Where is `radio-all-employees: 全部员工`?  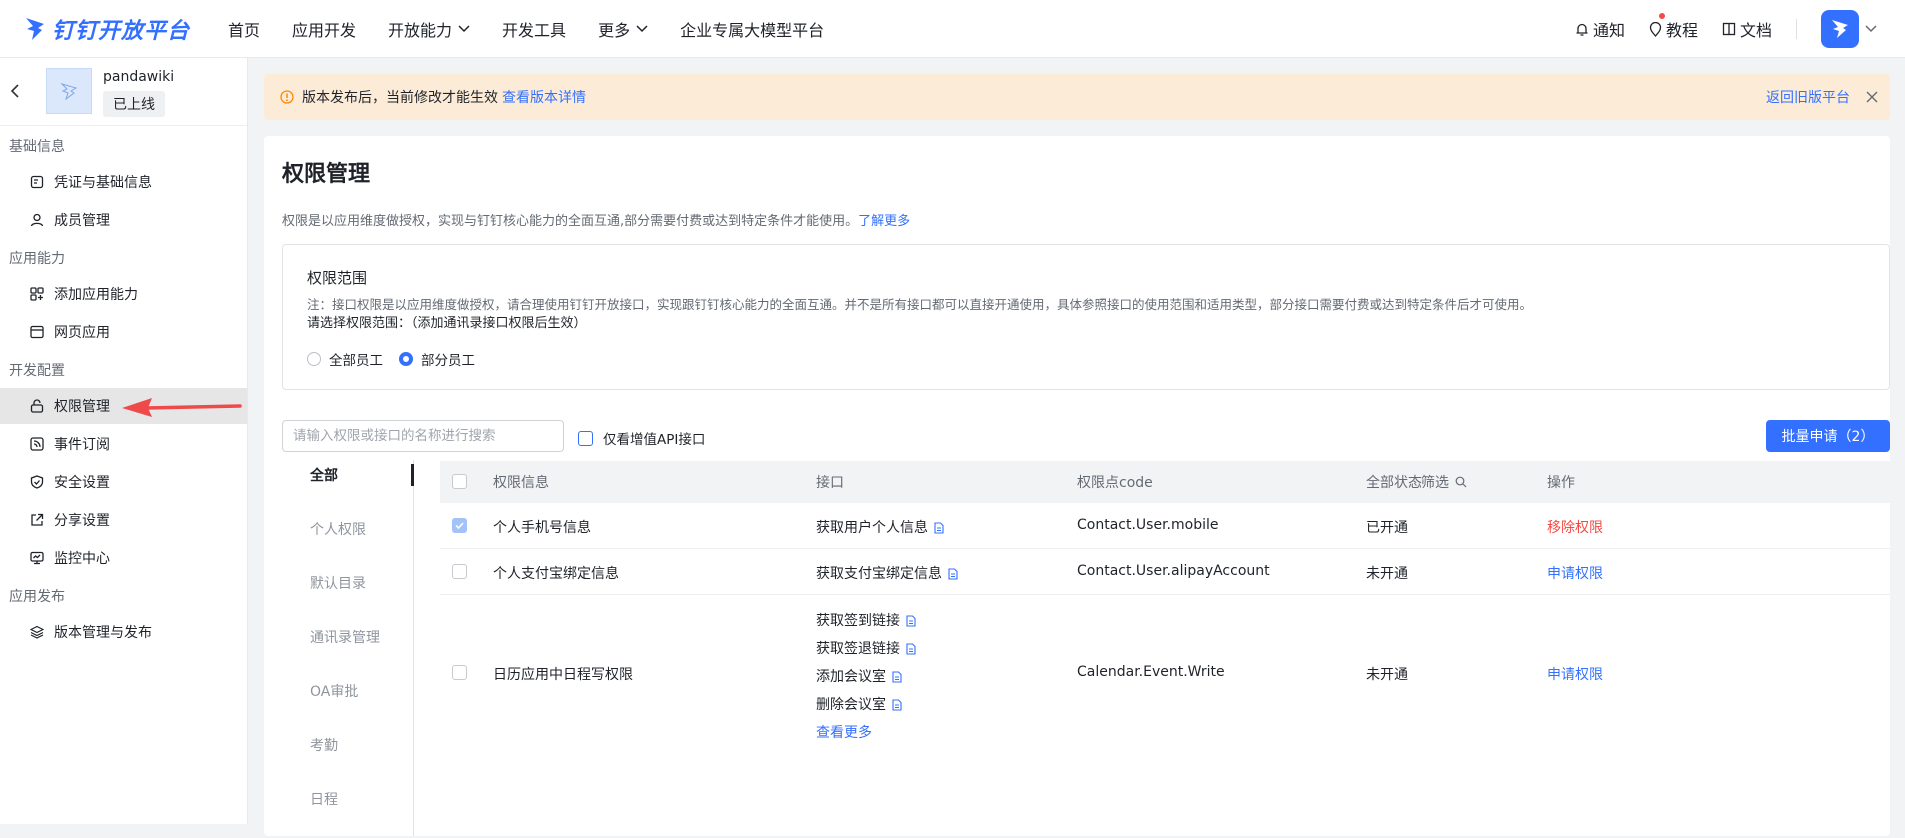
radio-all-employees: 全部员工 is located at coordinates (345, 359).